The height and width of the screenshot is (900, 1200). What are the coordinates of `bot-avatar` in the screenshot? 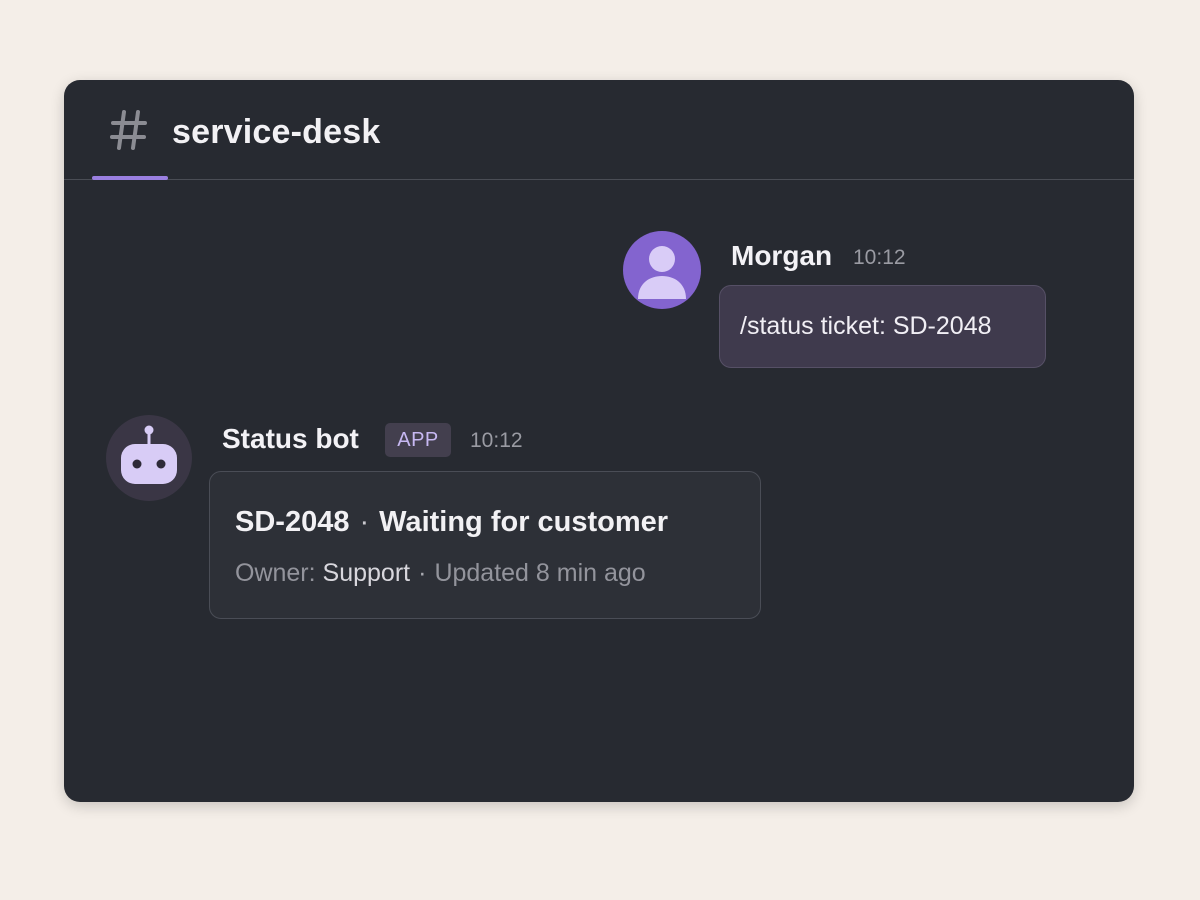 It's located at (149, 458).